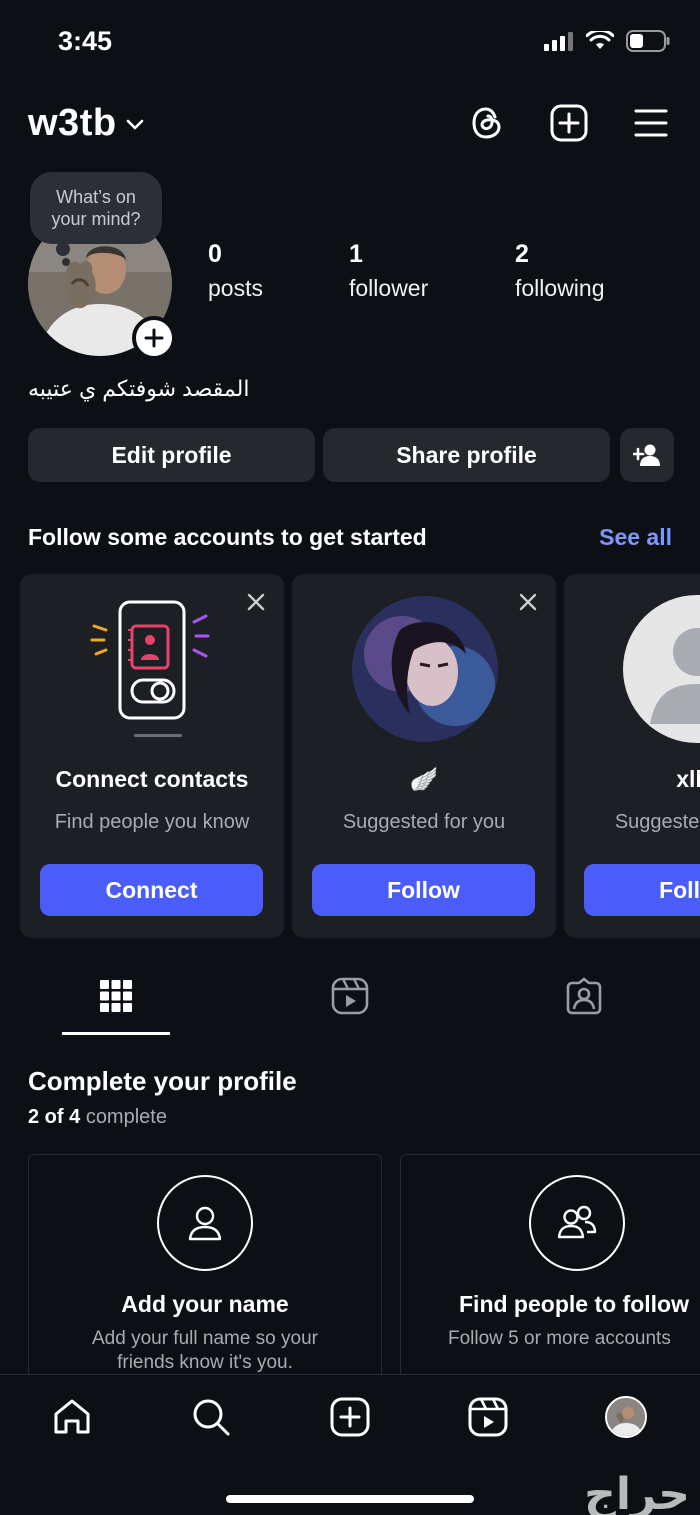 Image resolution: width=700 pixels, height=1515 pixels. Describe the element at coordinates (560, 271) in the screenshot. I see `stat-following: 2 following` at that location.